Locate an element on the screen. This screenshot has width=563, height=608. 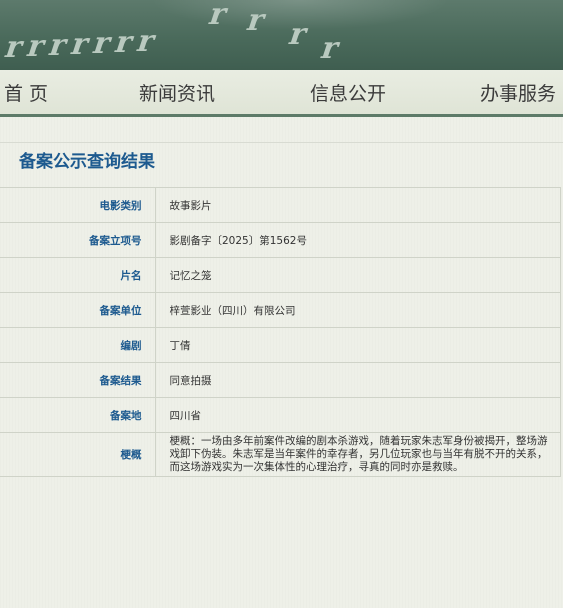
table-row: 电影类别 故事影片 is located at coordinates (280, 205).